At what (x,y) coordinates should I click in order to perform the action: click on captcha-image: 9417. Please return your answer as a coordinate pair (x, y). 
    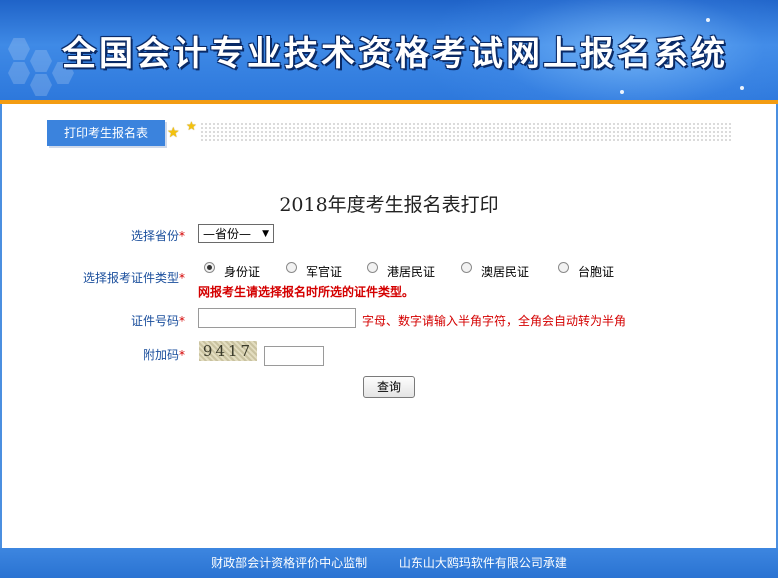
    Looking at the image, I should click on (228, 351).